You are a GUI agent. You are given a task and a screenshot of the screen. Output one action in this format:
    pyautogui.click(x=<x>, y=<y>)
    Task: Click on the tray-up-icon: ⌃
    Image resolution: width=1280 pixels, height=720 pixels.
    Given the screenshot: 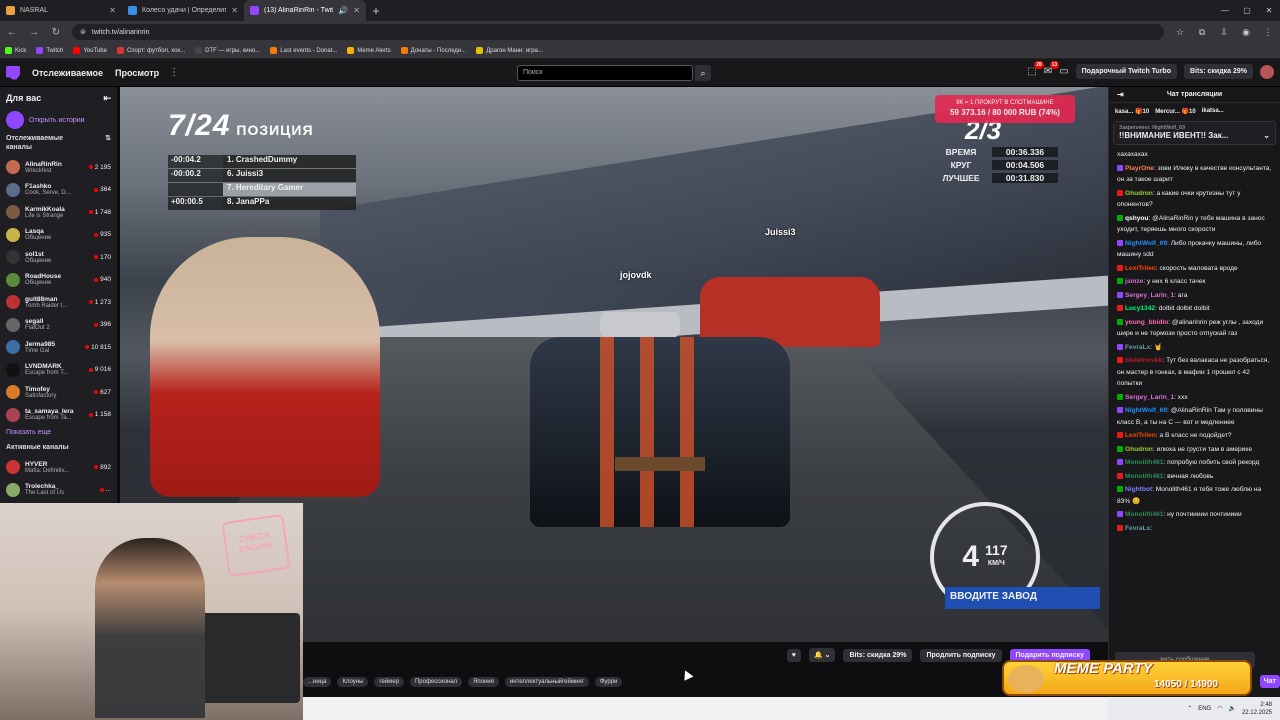 What is the action you would take?
    pyautogui.click(x=1189, y=708)
    